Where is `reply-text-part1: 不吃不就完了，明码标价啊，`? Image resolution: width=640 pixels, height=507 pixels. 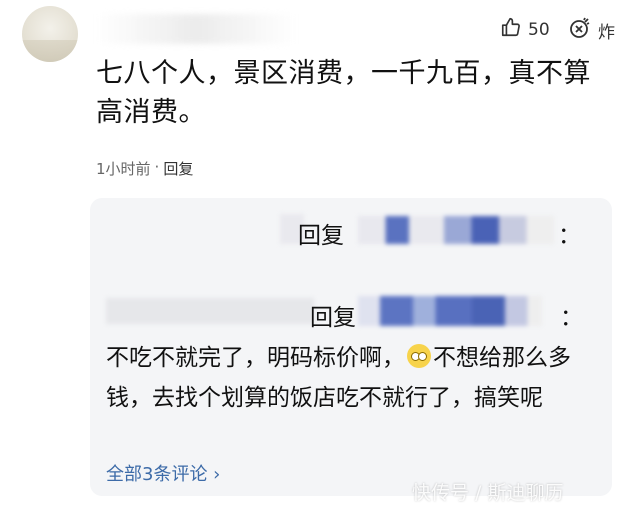
reply-text-part1: 不吃不就完了，明码标价啊， is located at coordinates (255, 358).